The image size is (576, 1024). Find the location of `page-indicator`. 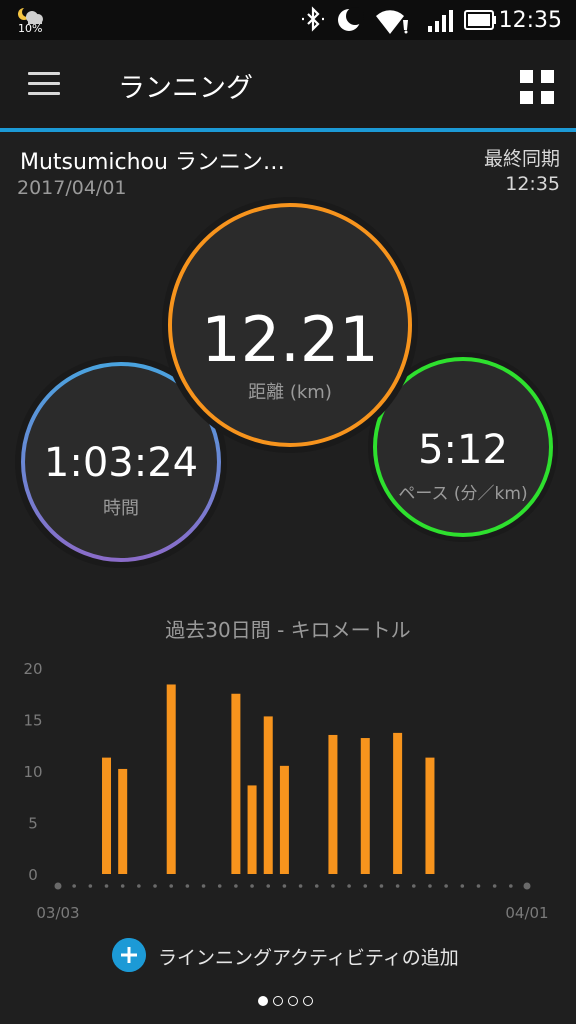

page-indicator is located at coordinates (288, 1003).